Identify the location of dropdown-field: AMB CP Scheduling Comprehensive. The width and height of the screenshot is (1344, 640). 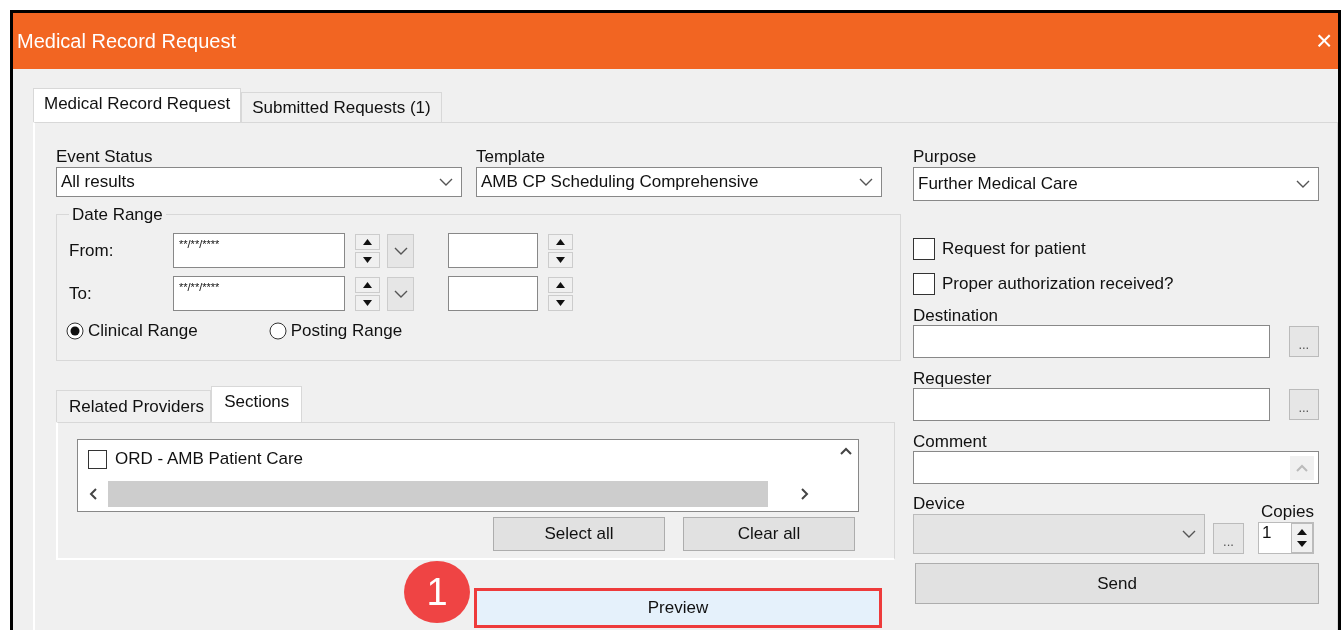
(679, 182).